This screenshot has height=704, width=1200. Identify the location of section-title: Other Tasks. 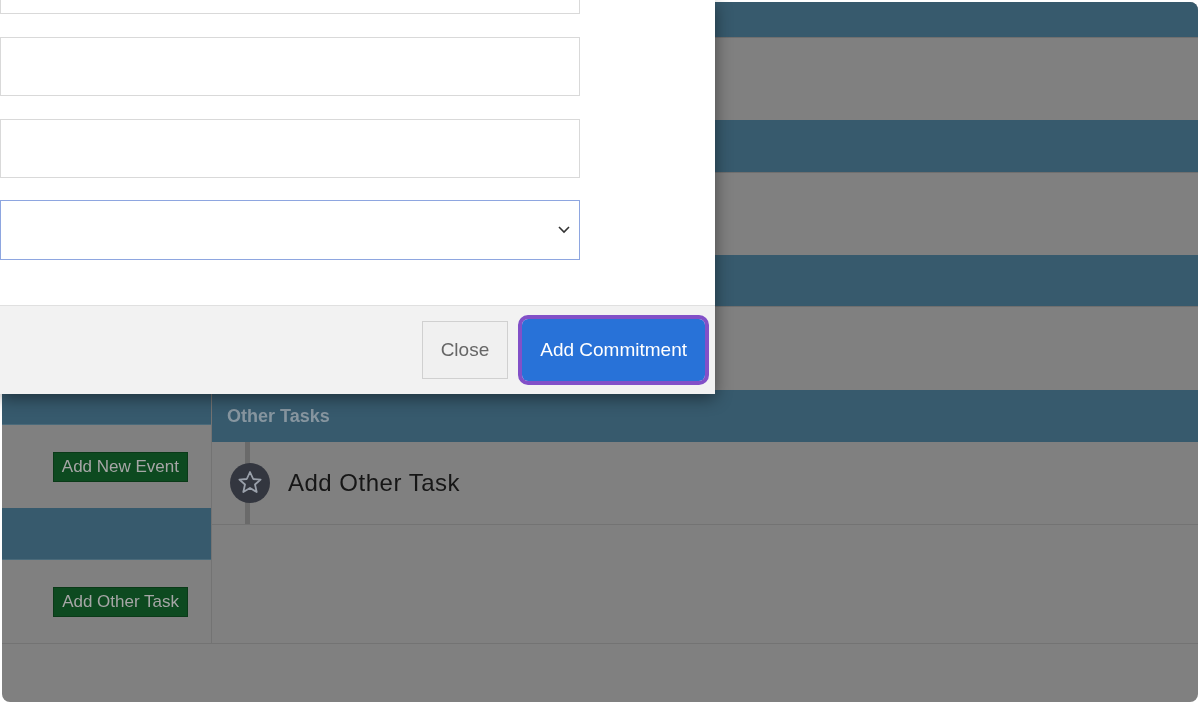
(278, 416).